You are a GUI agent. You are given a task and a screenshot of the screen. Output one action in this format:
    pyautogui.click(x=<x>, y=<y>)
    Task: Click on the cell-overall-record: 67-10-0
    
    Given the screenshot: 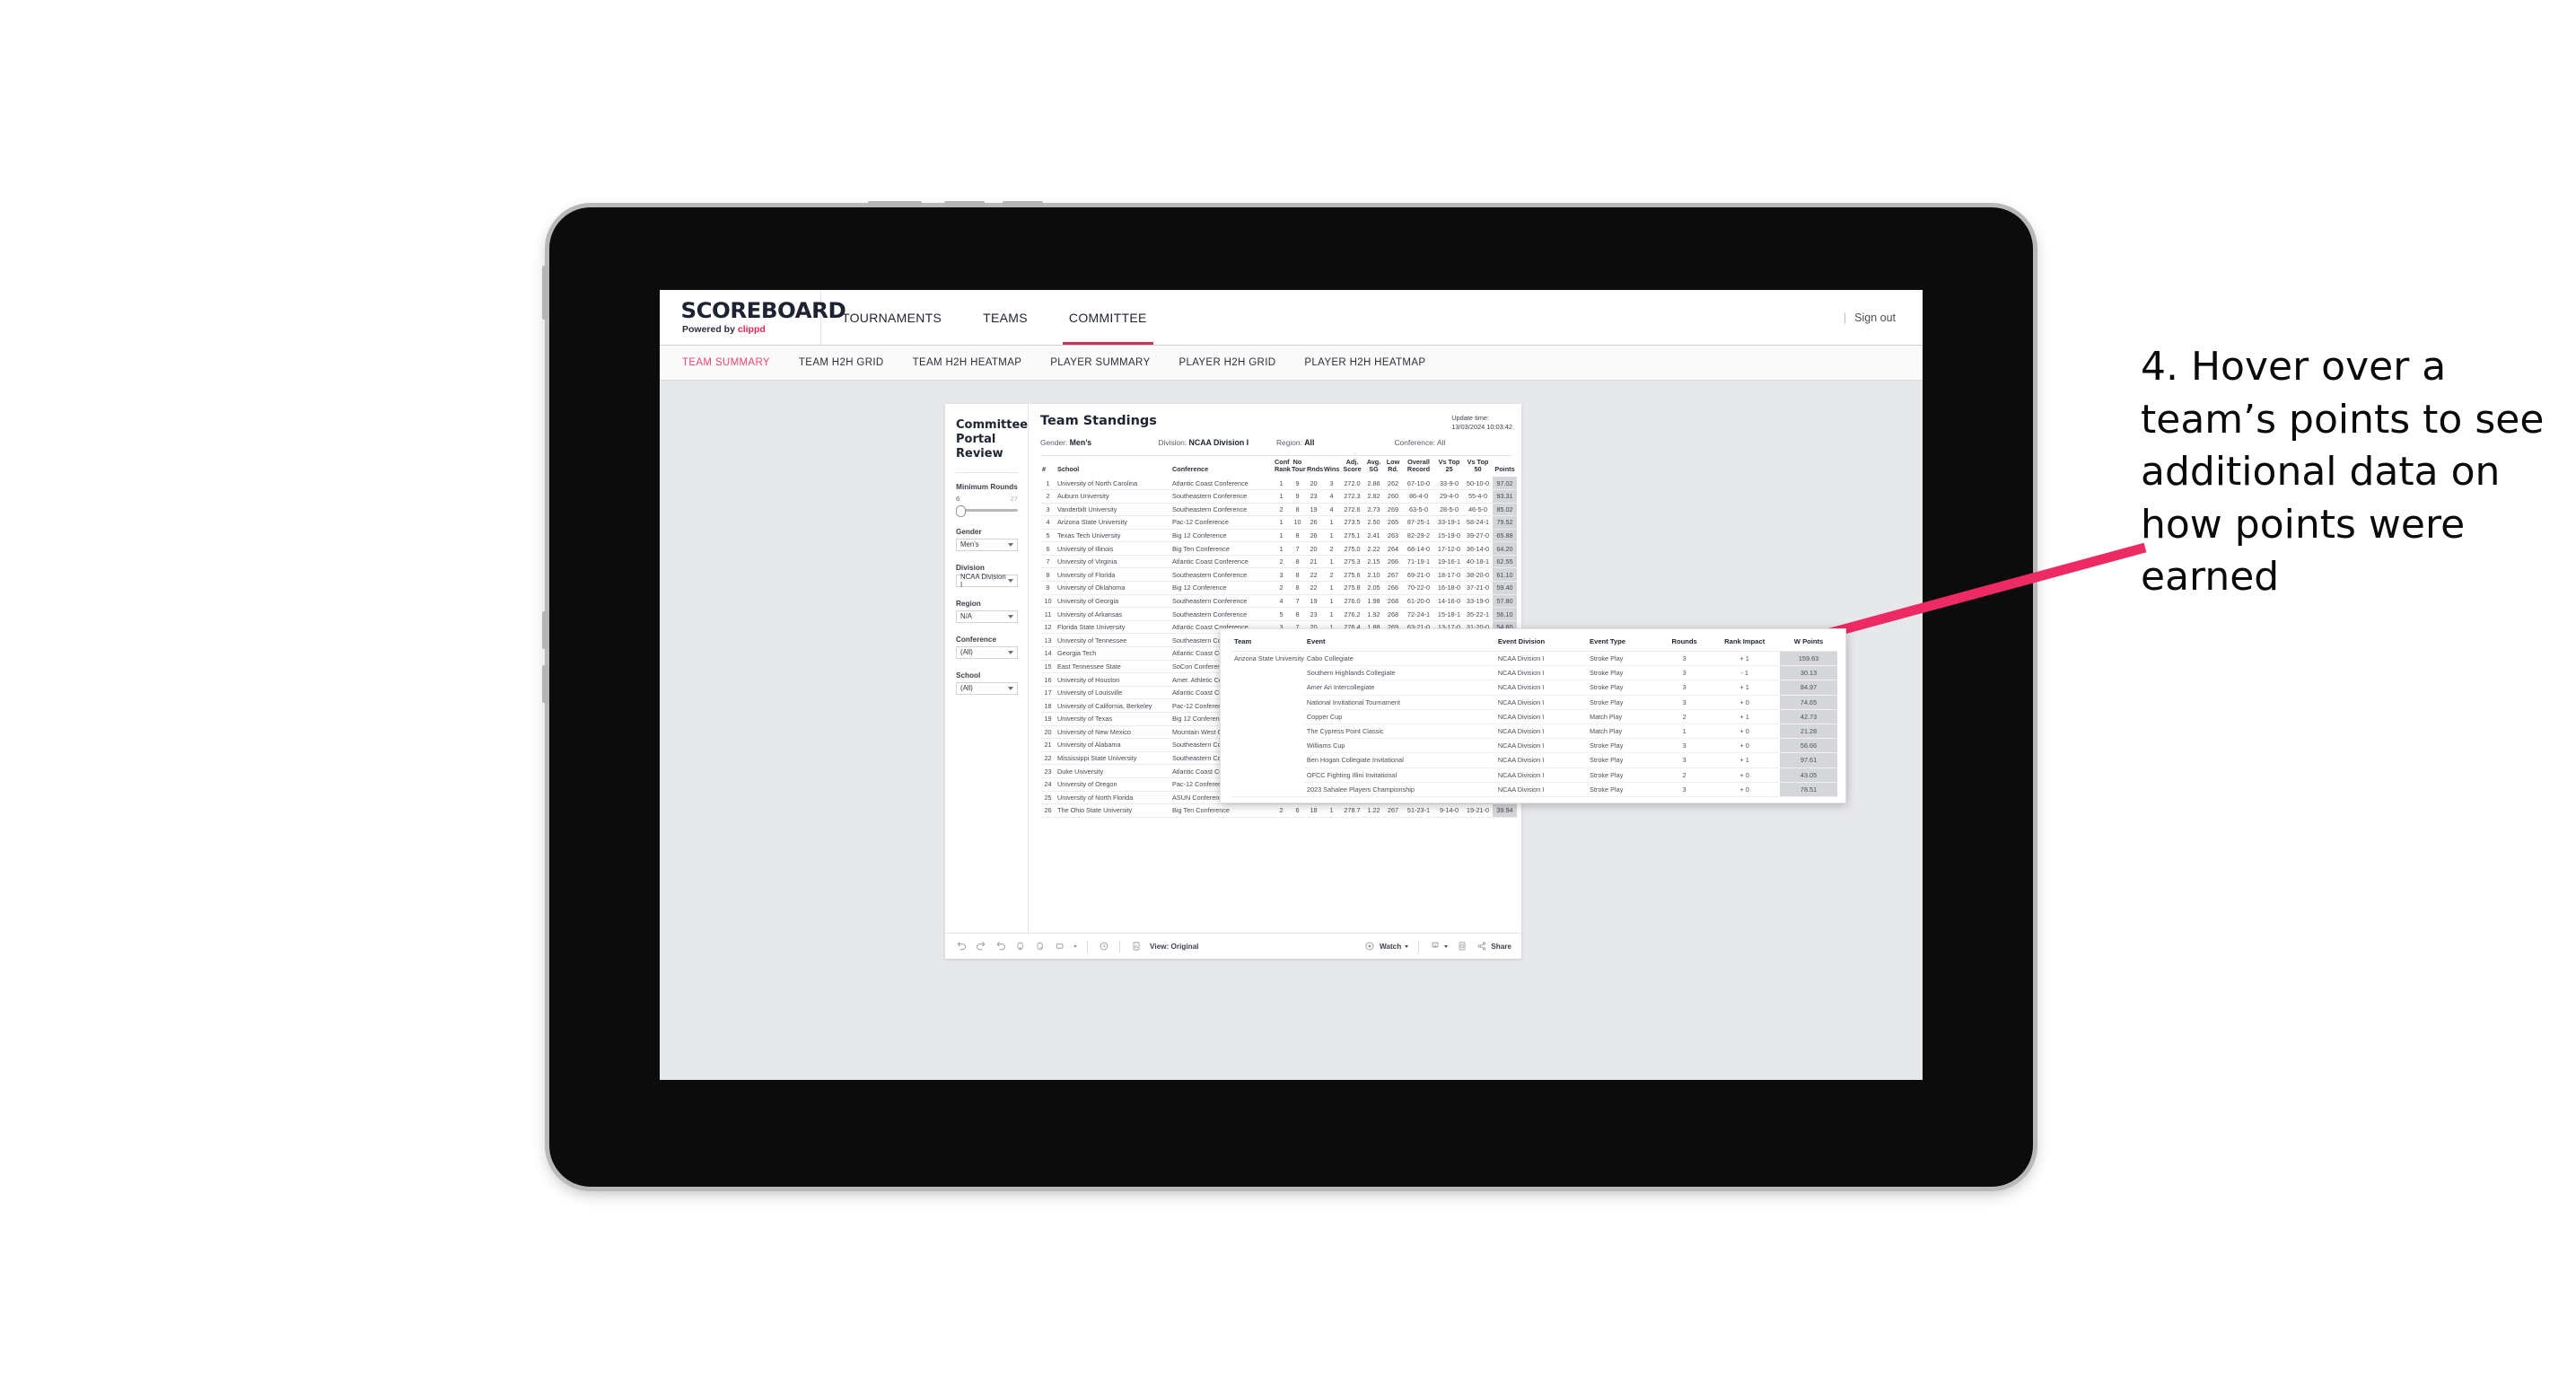 What is the action you would take?
    pyautogui.click(x=1418, y=484)
    